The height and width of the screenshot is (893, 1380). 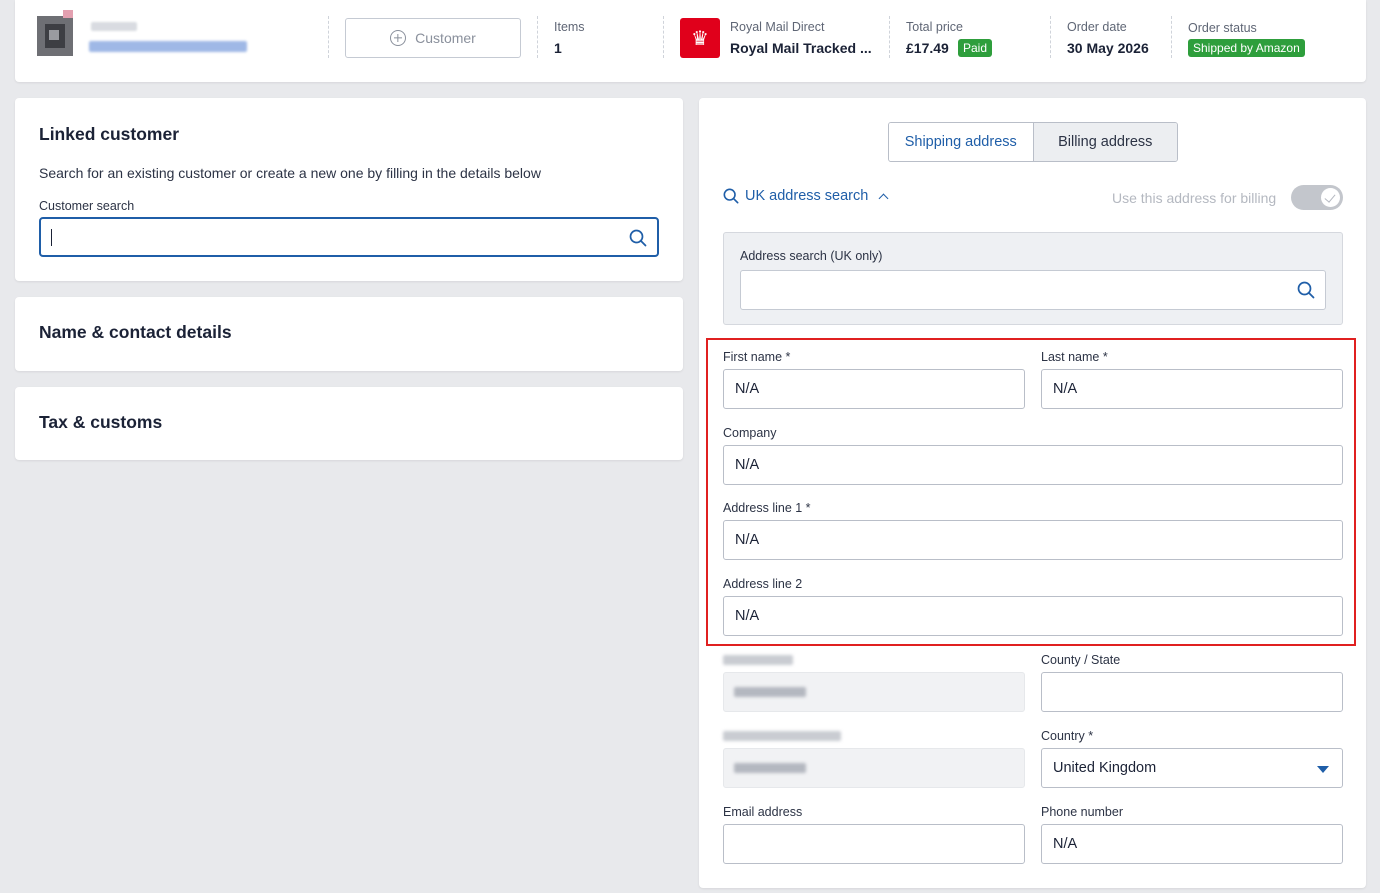 I want to click on order-status-label: Order status, so click(x=1222, y=28).